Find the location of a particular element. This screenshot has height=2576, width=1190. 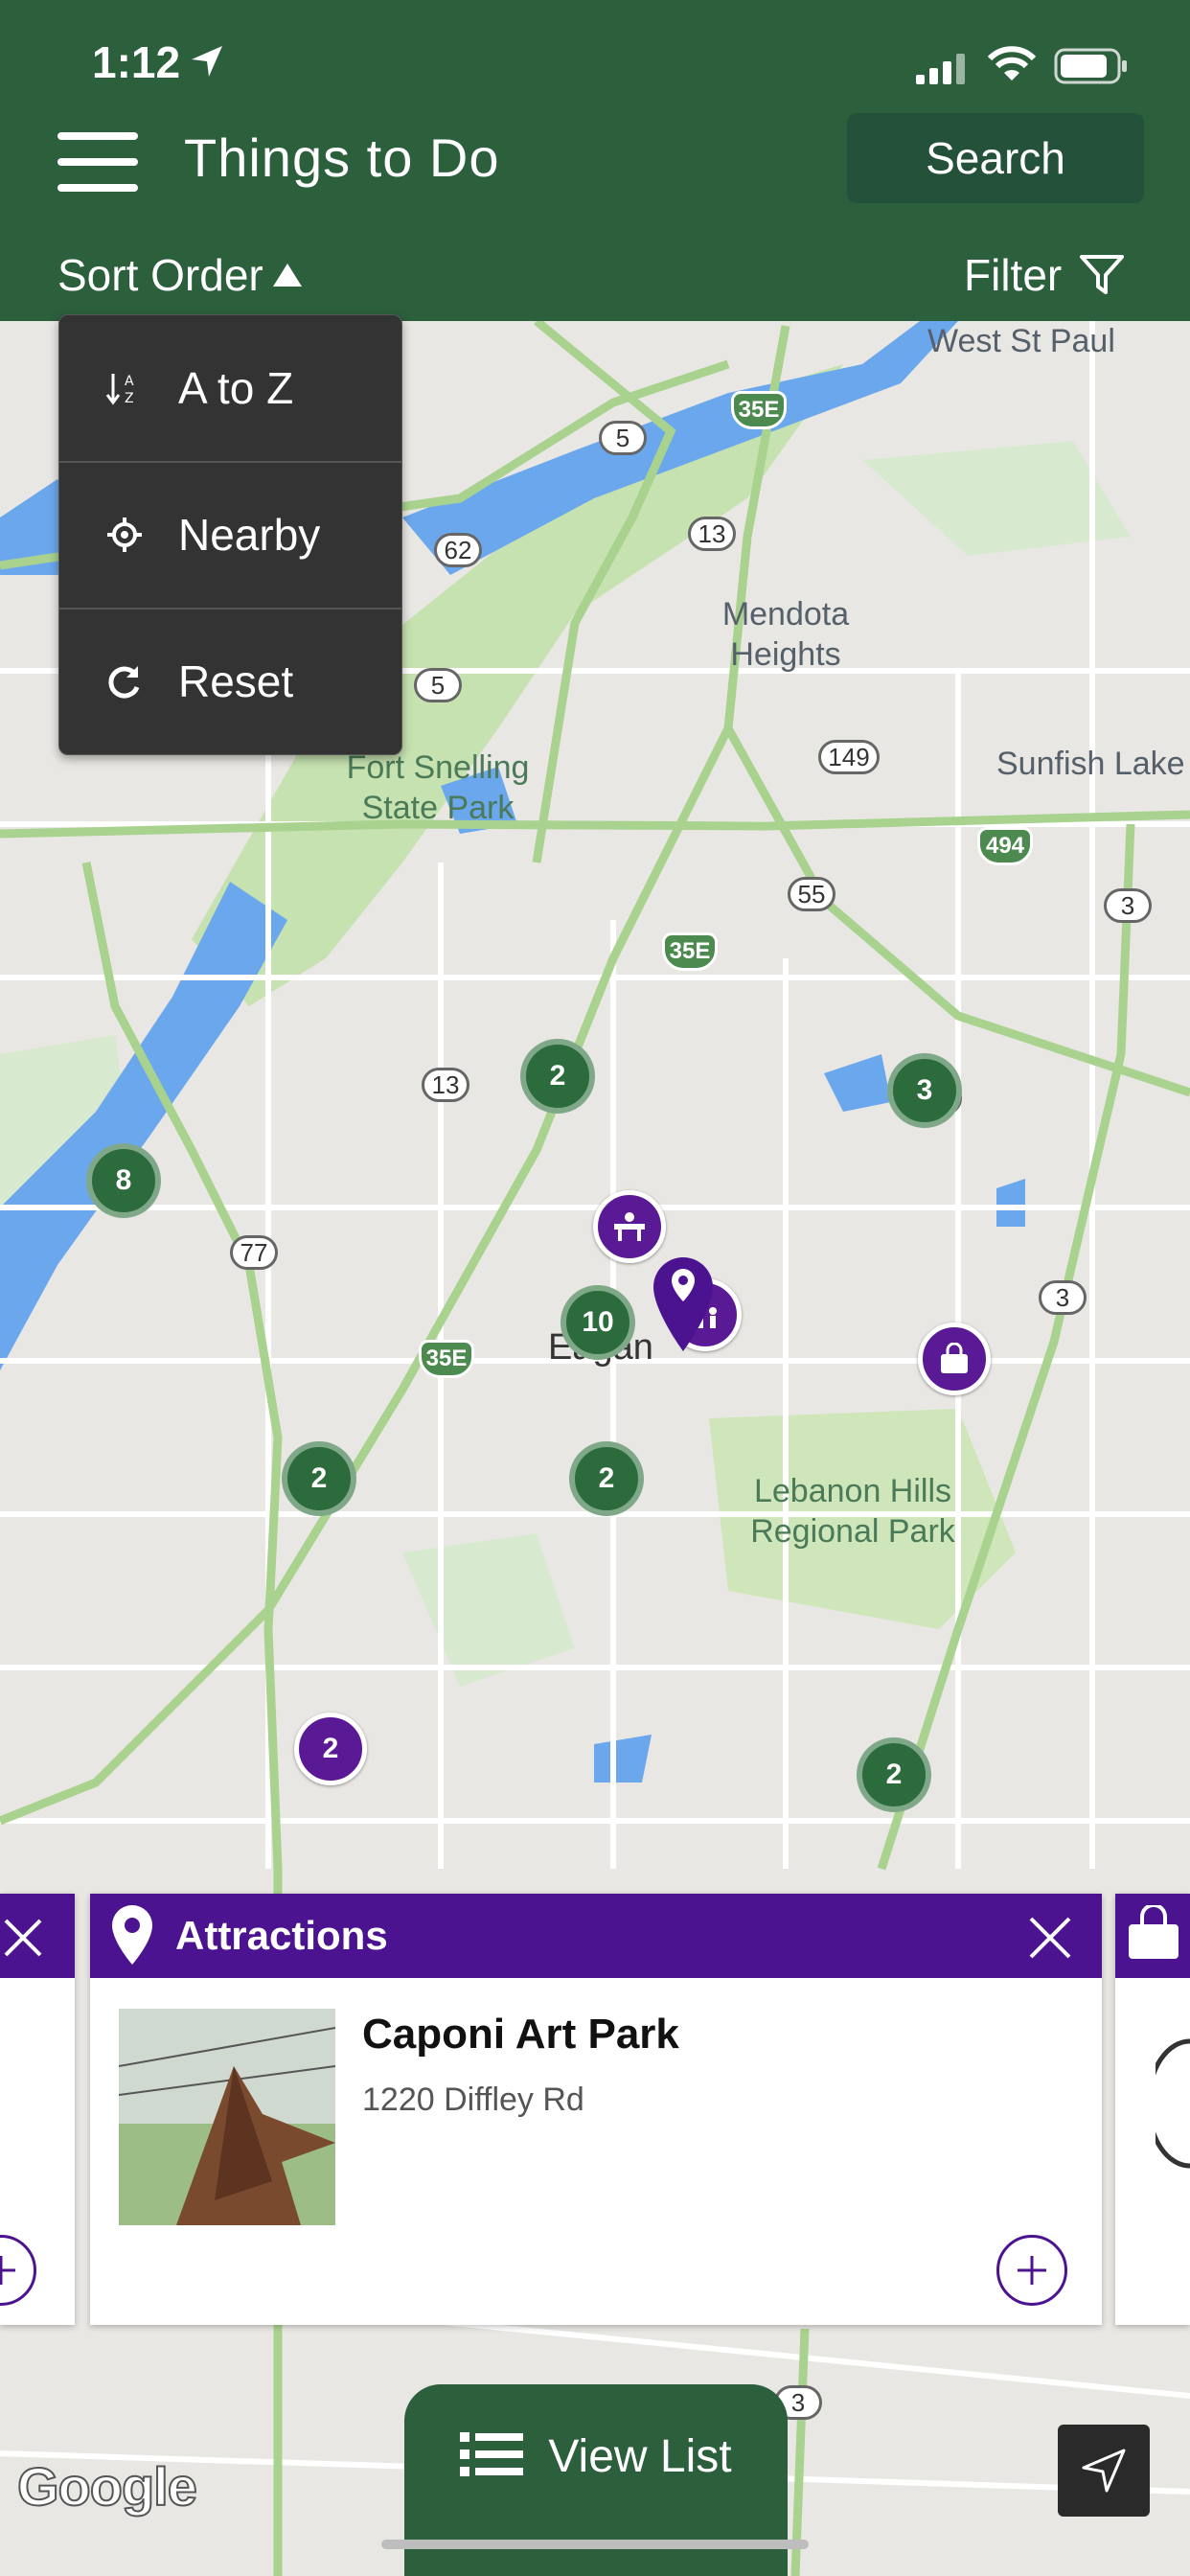

google-logo: Google is located at coordinates (107, 2486).